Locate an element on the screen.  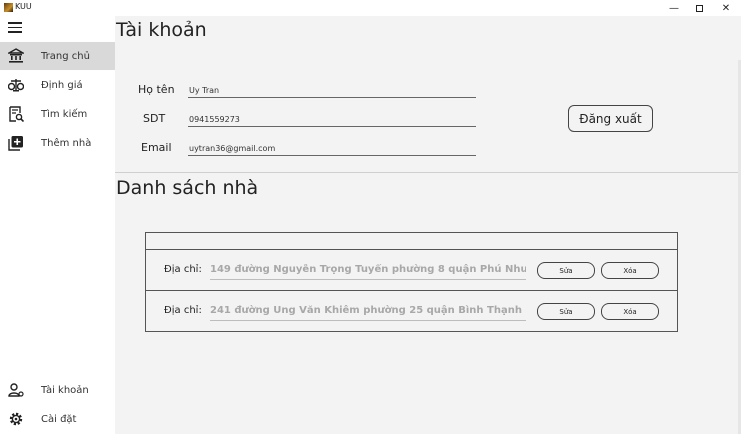
search-document-icon is located at coordinates (16, 114).